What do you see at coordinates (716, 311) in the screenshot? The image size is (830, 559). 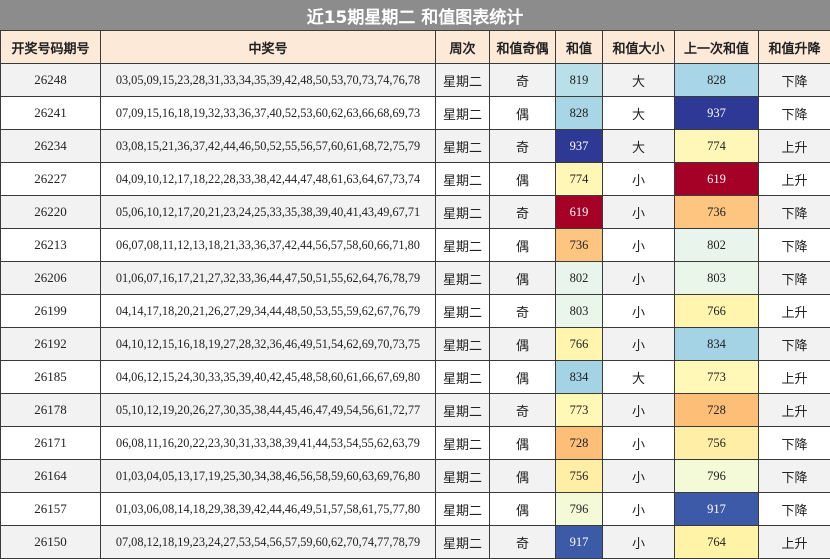 I see `cell-prev-sum: 766` at bounding box center [716, 311].